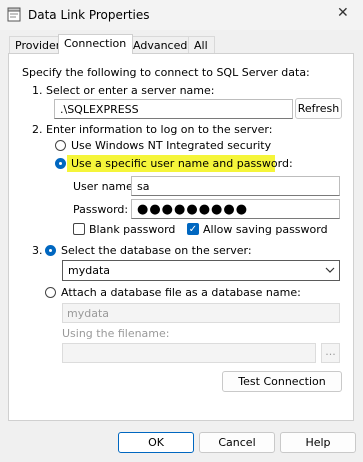 The height and width of the screenshot is (462, 363). What do you see at coordinates (50, 250) in the screenshot?
I see `select-db-radio` at bounding box center [50, 250].